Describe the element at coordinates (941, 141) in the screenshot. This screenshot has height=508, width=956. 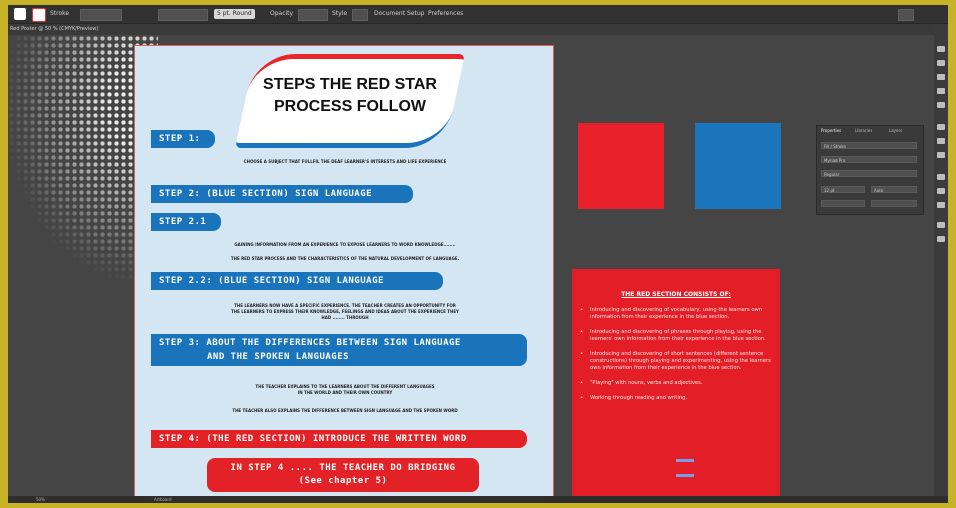
I see `gradient-panel-icon` at that location.